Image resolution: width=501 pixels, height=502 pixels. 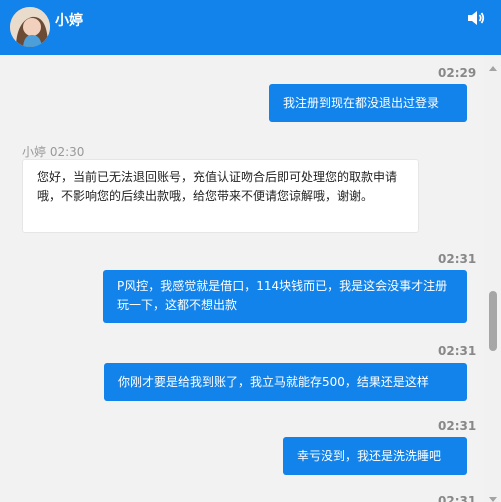 I want to click on avatar, so click(x=30, y=27).